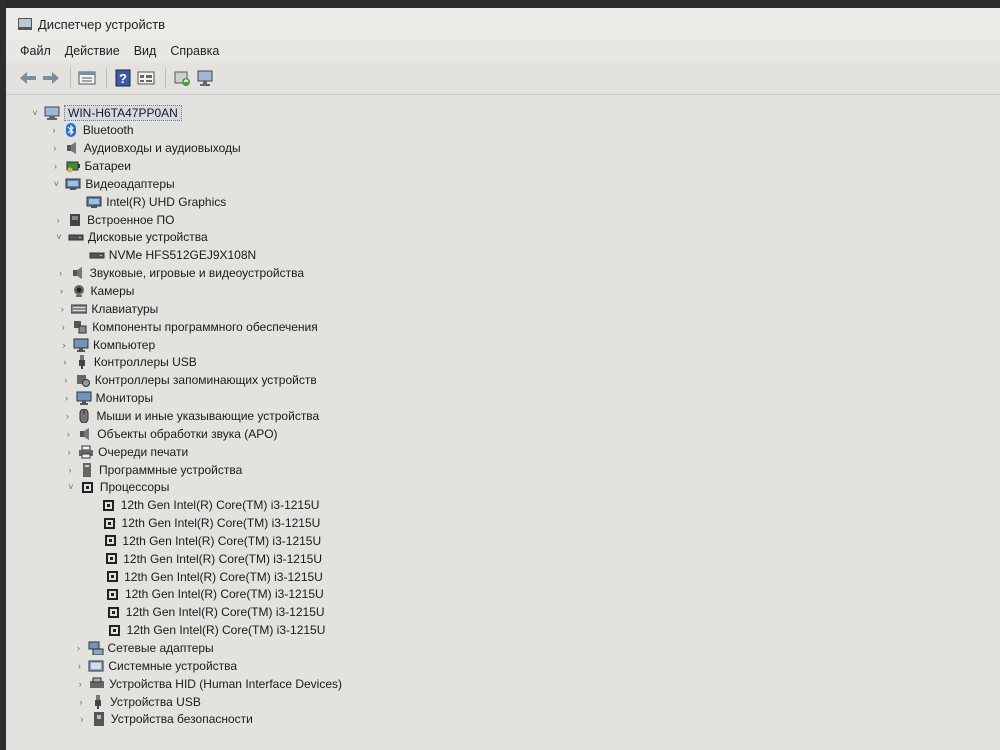 This screenshot has width=1000, height=750. What do you see at coordinates (117, 487) in the screenshot?
I see `tree-category: ˅ Процессоры` at bounding box center [117, 487].